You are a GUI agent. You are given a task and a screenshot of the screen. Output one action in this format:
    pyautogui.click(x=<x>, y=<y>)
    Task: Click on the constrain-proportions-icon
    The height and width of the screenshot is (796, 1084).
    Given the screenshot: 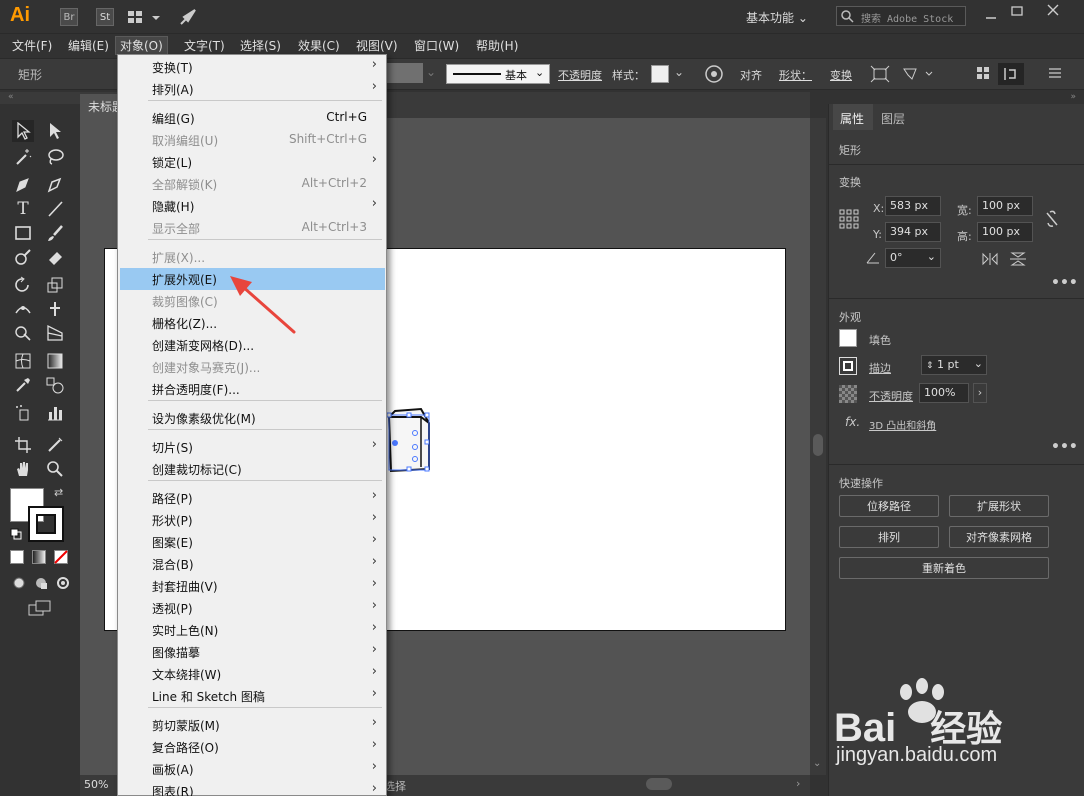 What is the action you would take?
    pyautogui.click(x=1052, y=219)
    